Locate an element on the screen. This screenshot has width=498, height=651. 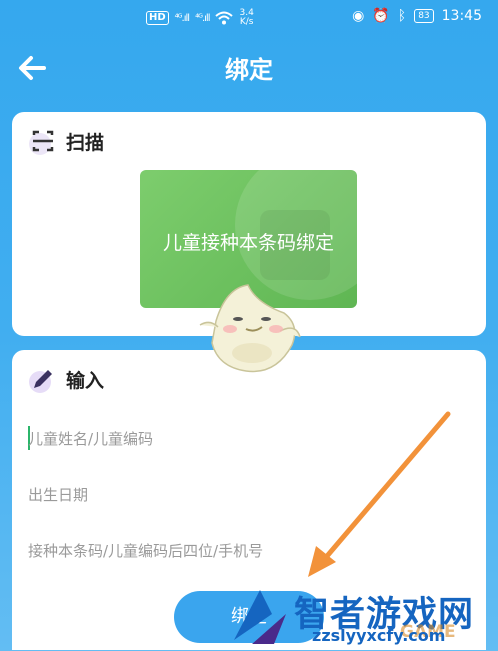
watermark: 智者游戏网 GAME zzslyyxcfy.com is located at coordinates (363, 616).